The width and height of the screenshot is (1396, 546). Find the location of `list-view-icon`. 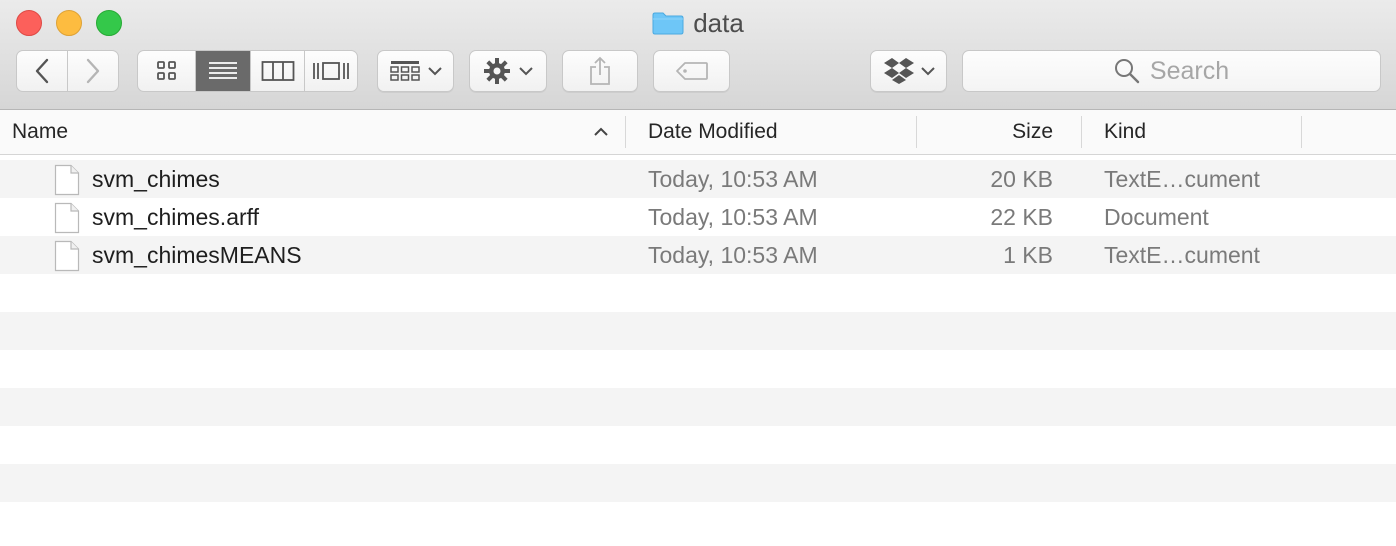

list-view-icon is located at coordinates (223, 70).